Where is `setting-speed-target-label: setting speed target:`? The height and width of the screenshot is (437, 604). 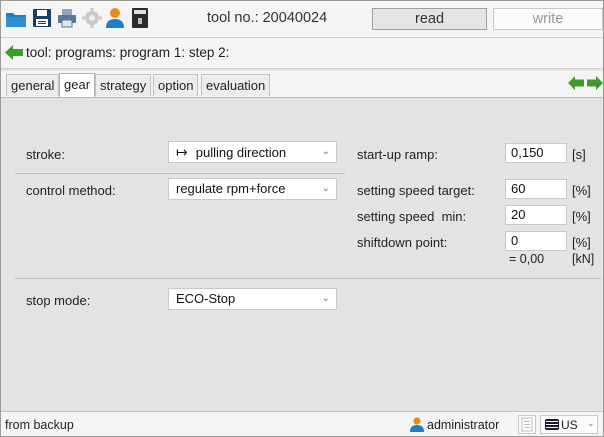 setting-speed-target-label: setting speed target: is located at coordinates (416, 190).